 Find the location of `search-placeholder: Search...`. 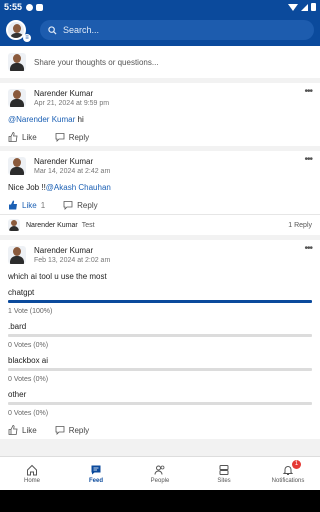

search-placeholder: Search... is located at coordinates (81, 30).